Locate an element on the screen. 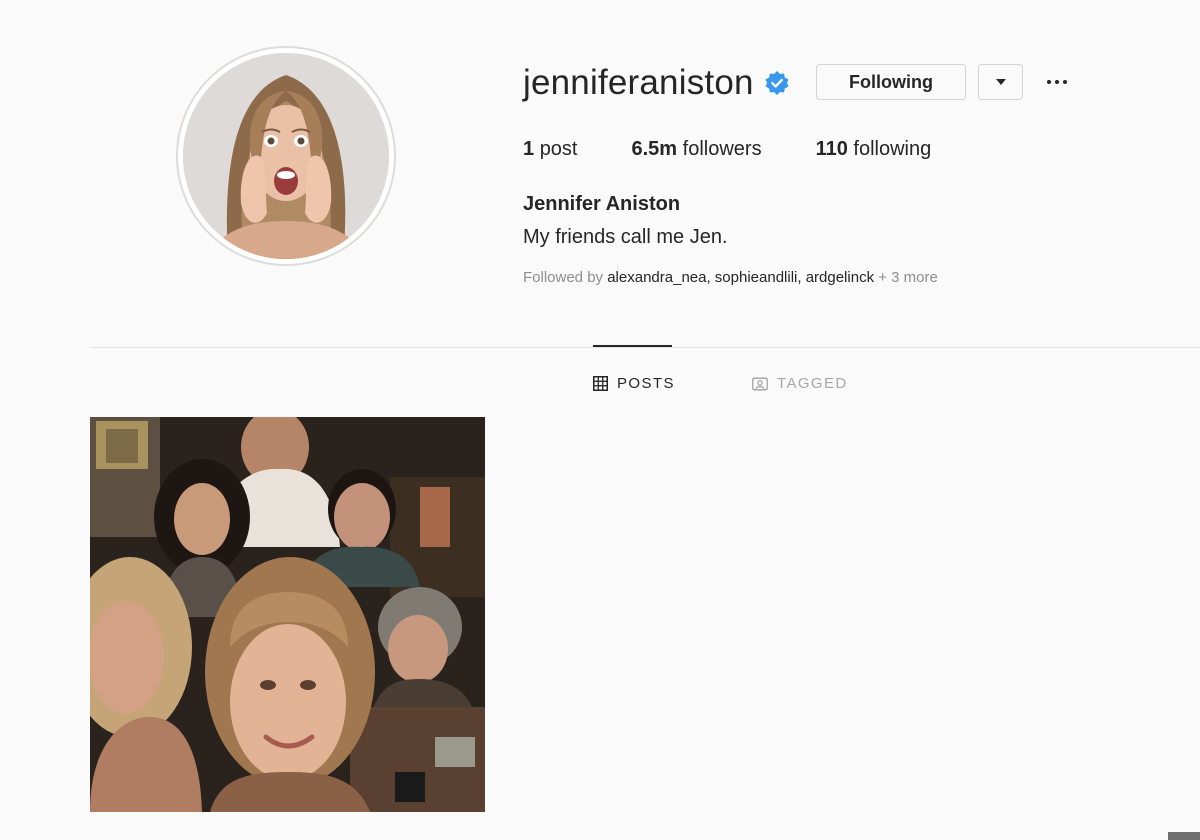 Image resolution: width=1200 pixels, height=840 pixels. avatar-image is located at coordinates (286, 156).